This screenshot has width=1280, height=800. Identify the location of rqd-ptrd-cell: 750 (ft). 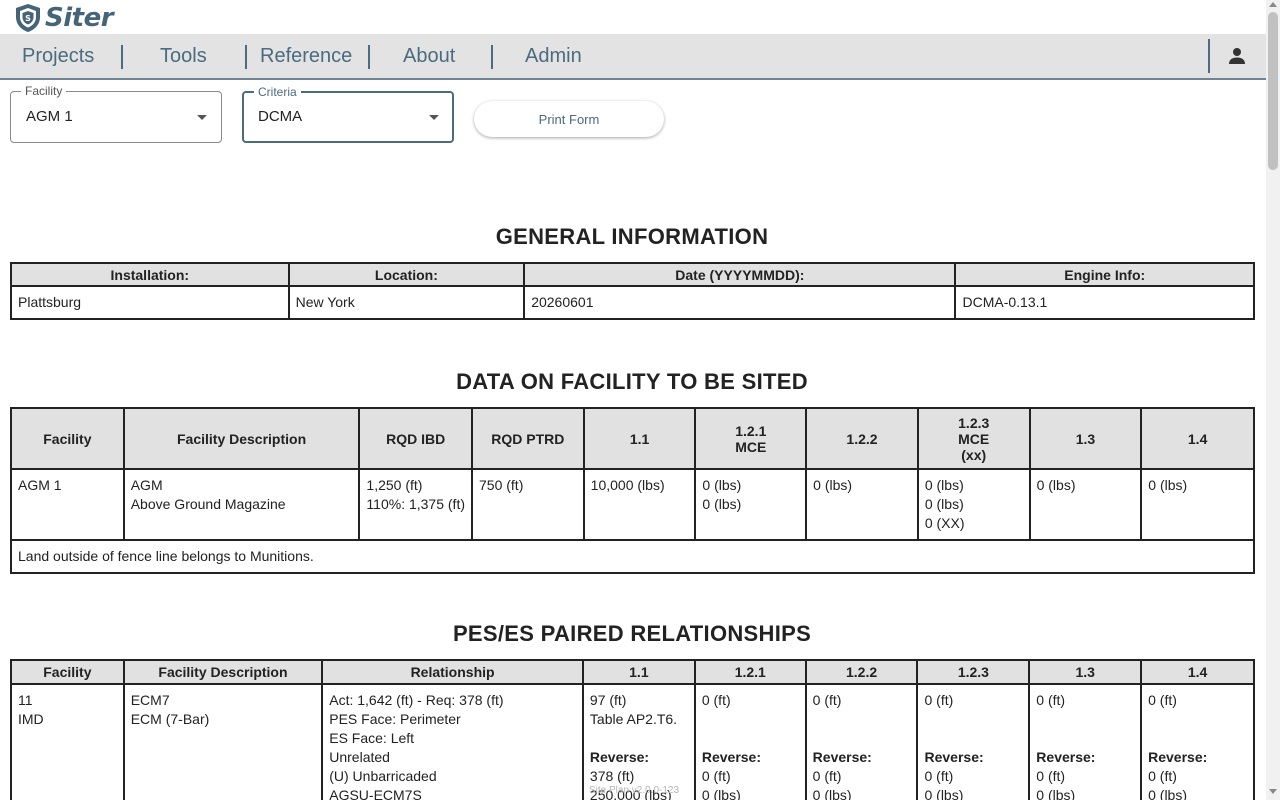
(528, 504).